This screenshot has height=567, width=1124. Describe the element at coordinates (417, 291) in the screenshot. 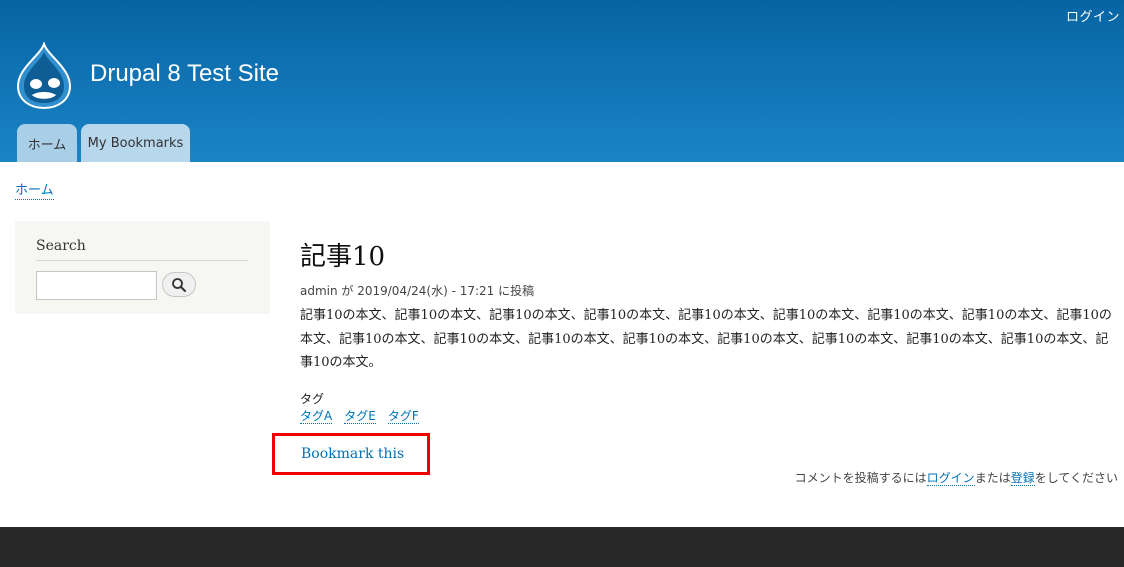

I see `submitted-info: admin が 2019/04/24(水) - 17:21 に投稿` at that location.